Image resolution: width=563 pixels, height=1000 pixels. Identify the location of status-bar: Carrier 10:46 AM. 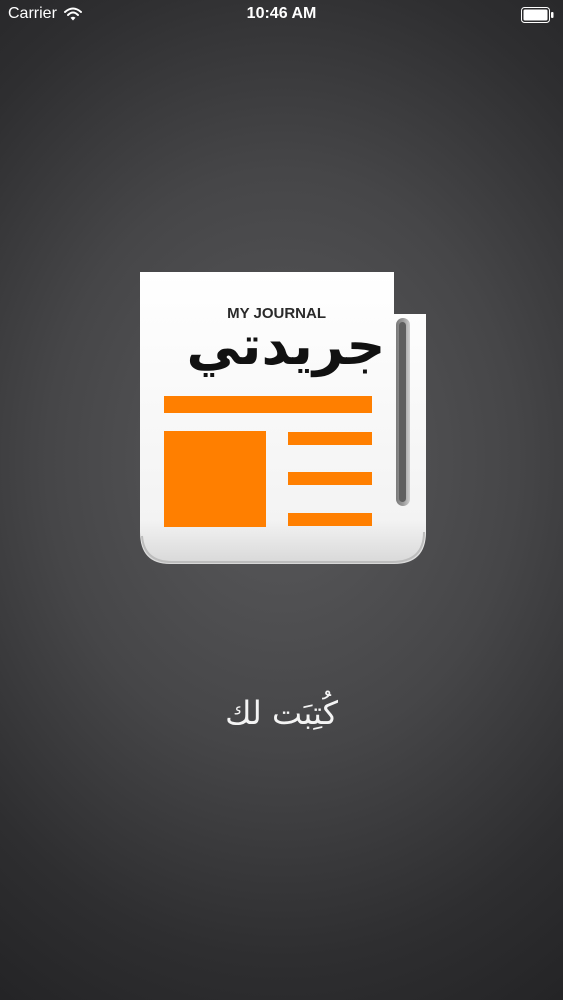
(281, 15).